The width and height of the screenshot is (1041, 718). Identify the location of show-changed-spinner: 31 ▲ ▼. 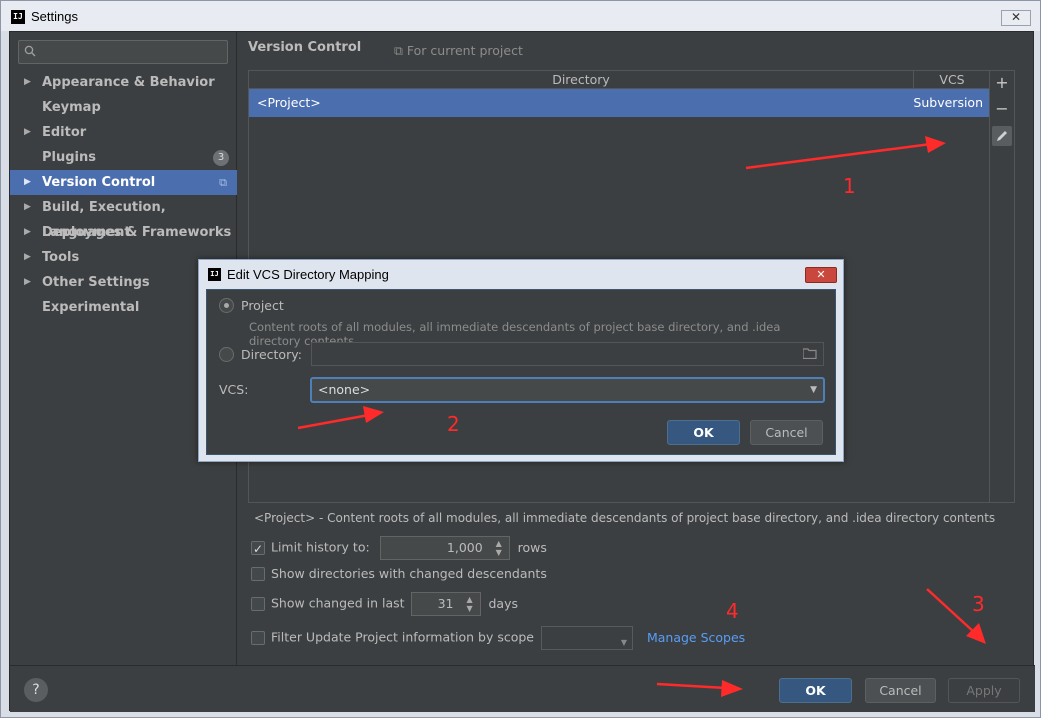
(445, 604).